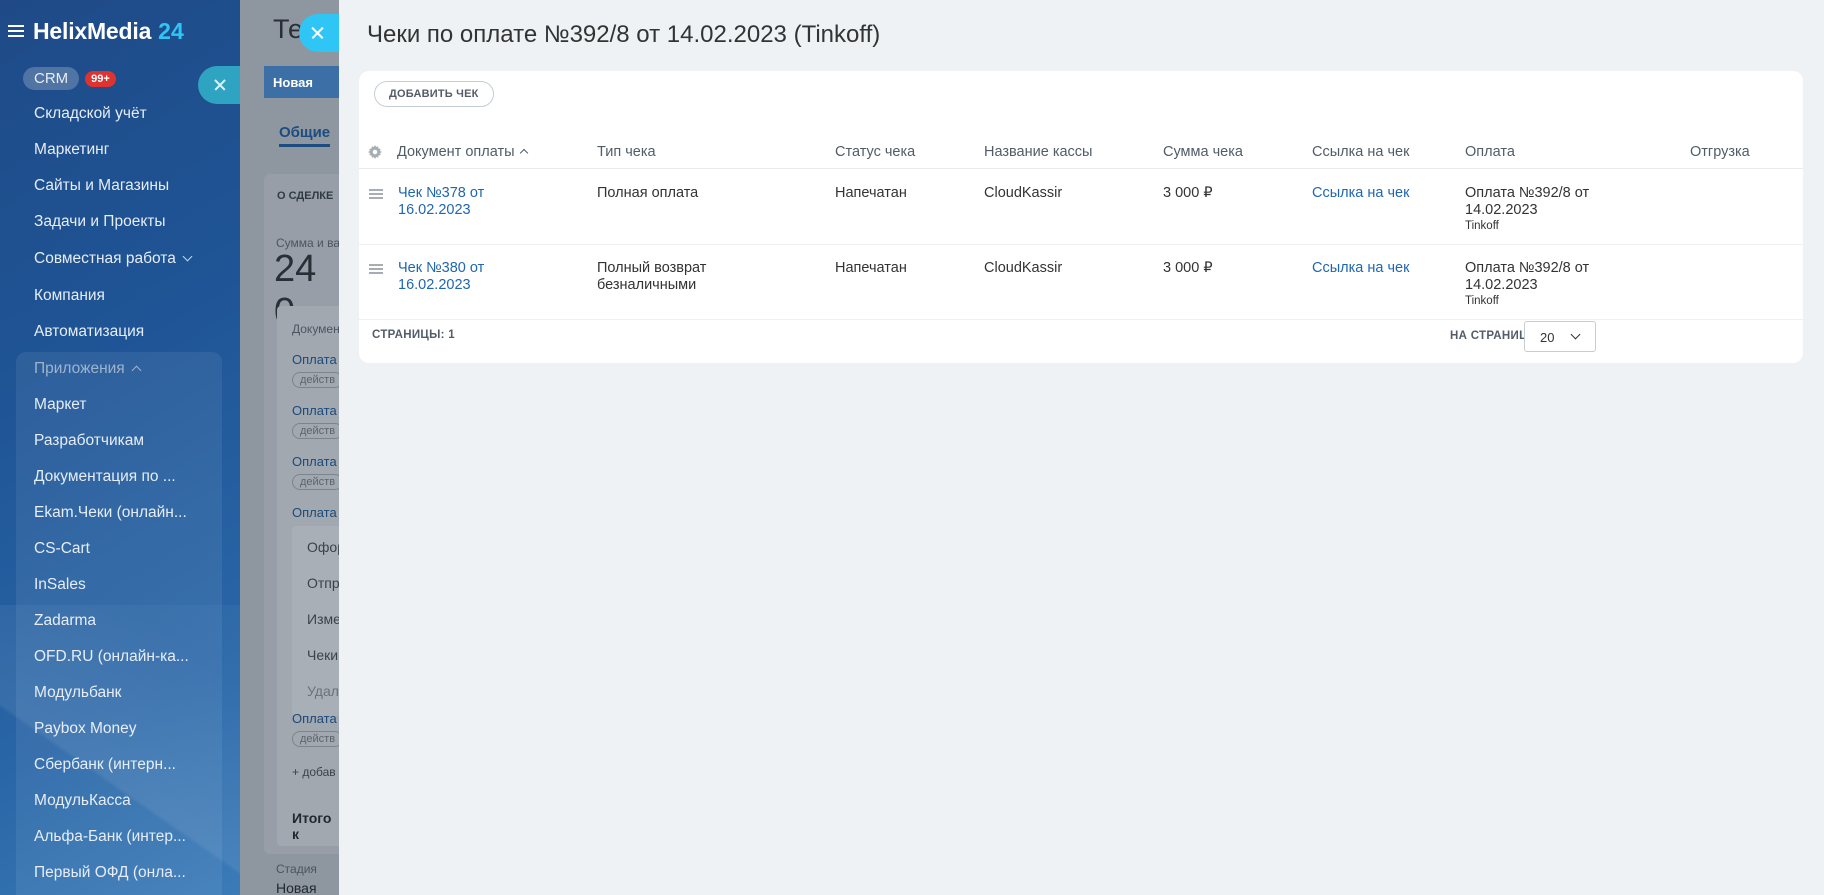 The height and width of the screenshot is (895, 1824). I want to click on sidebar-app-modulkassa: МодульКасса, so click(129, 801).